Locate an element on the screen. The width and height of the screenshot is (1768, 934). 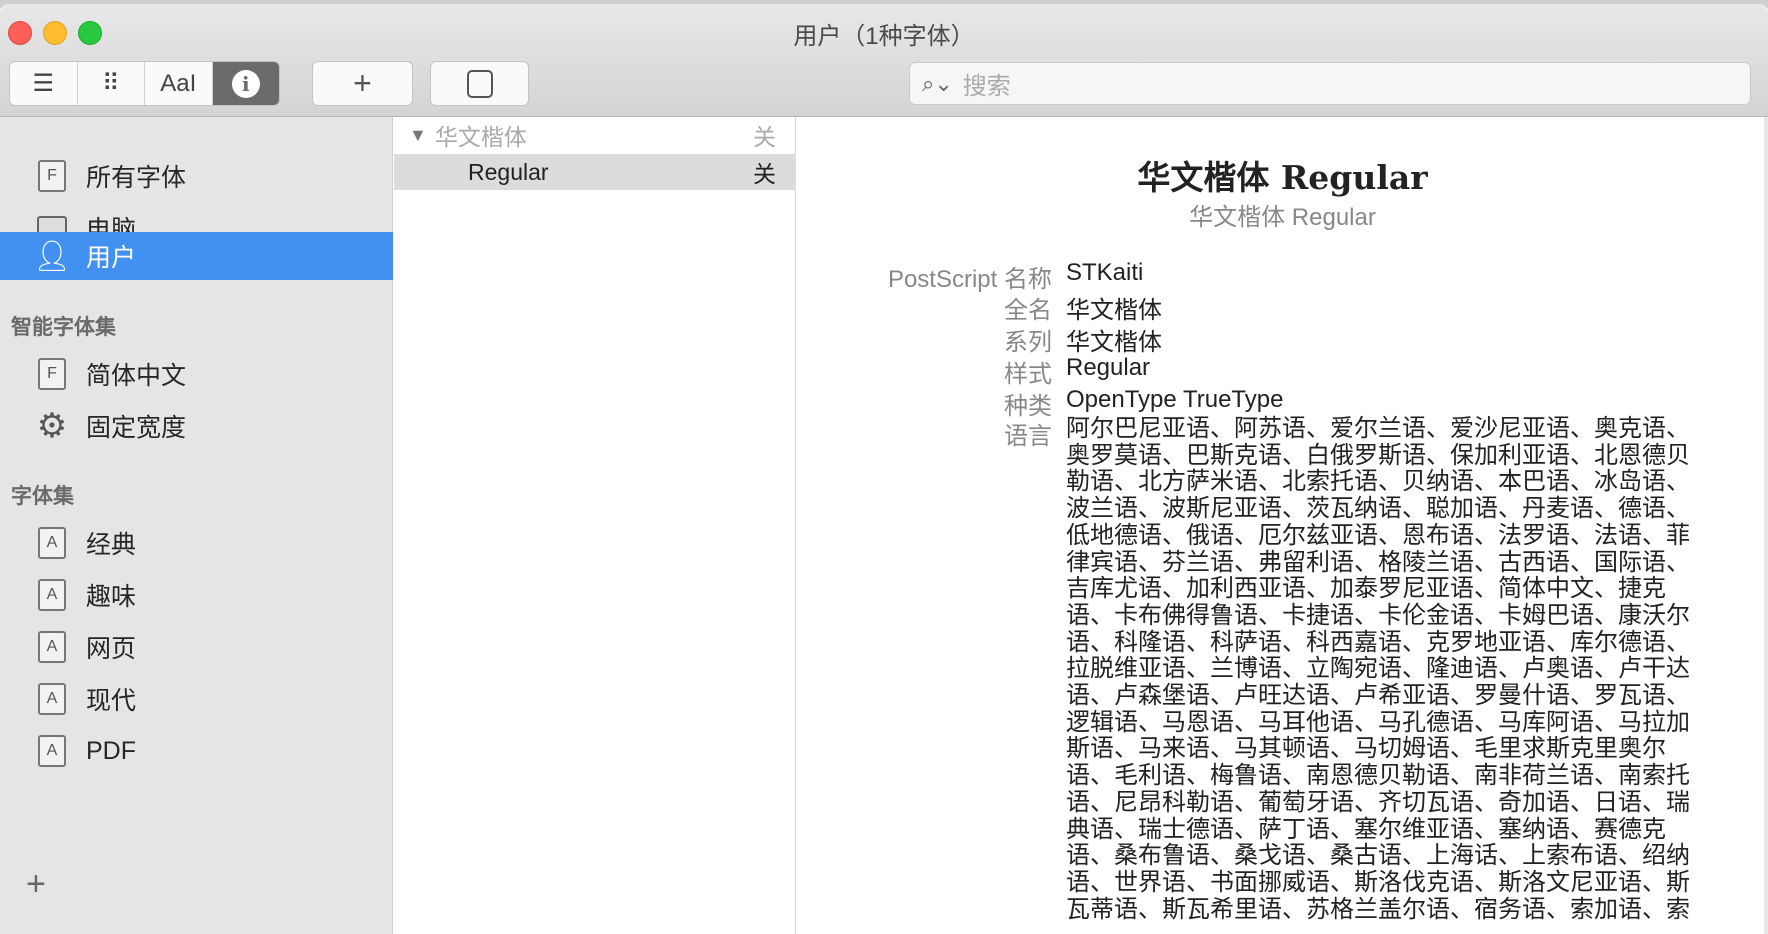
languages-line: 奥罗莫语、巴斯克语、白俄罗斯语、保加利亚语、北恩德贝 is located at coordinates (1378, 455).